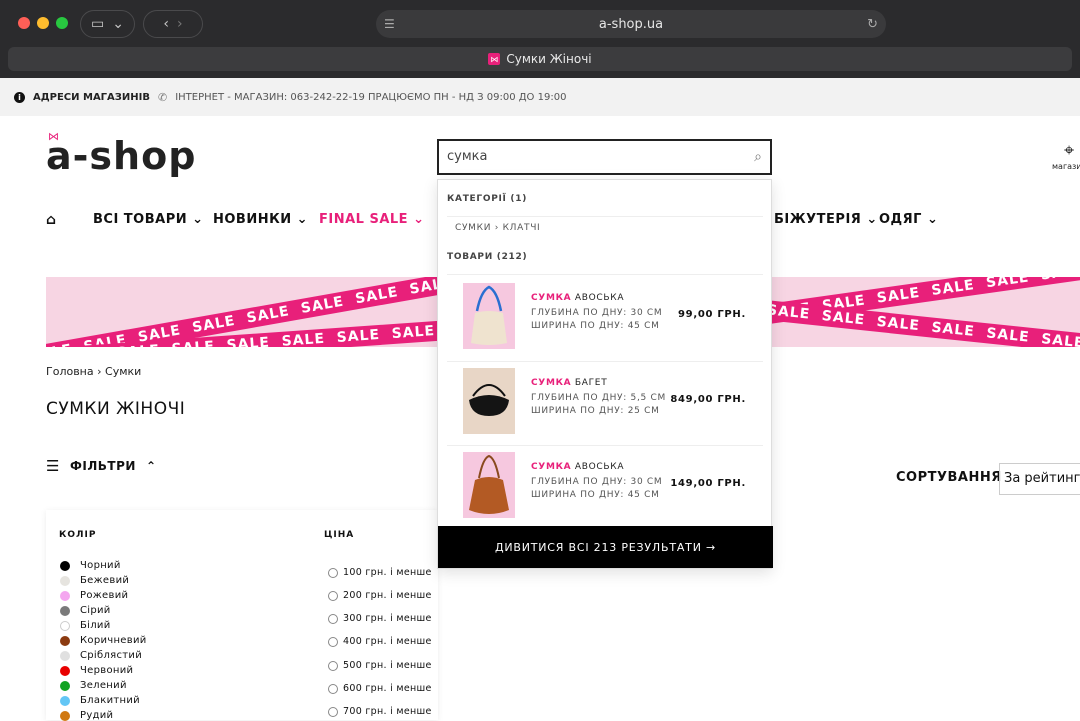 The height and width of the screenshot is (721, 1080). Describe the element at coordinates (949, 477) in the screenshot. I see `sort-label: СОРТУВАННЯ` at that location.